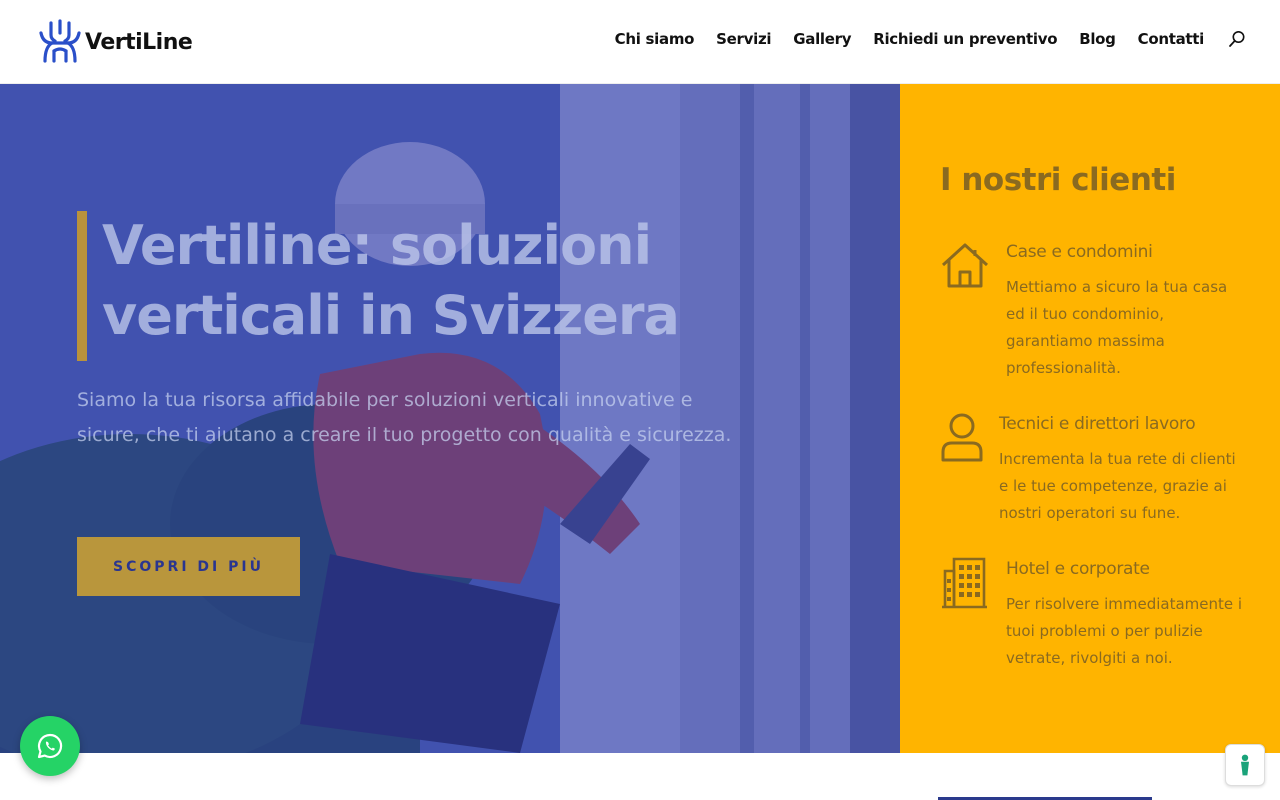 This screenshot has width=1280, height=800. What do you see at coordinates (139, 42) in the screenshot?
I see `logo-text: VertiLine` at bounding box center [139, 42].